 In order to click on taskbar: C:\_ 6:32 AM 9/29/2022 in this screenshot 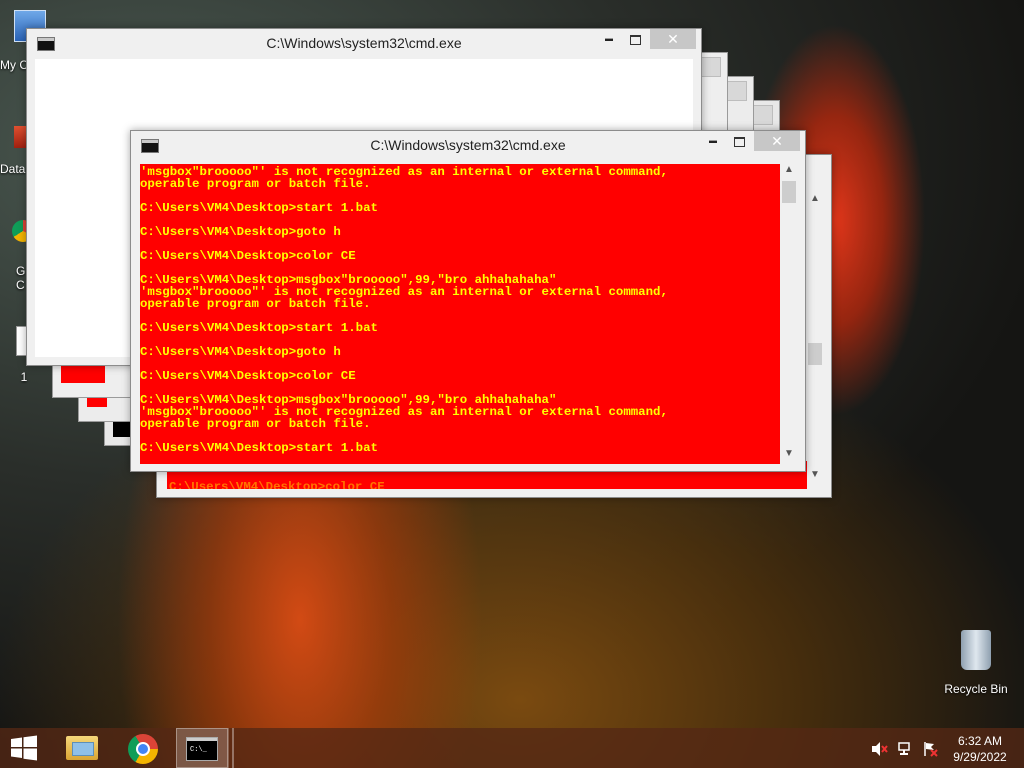, I will do `click(512, 748)`.